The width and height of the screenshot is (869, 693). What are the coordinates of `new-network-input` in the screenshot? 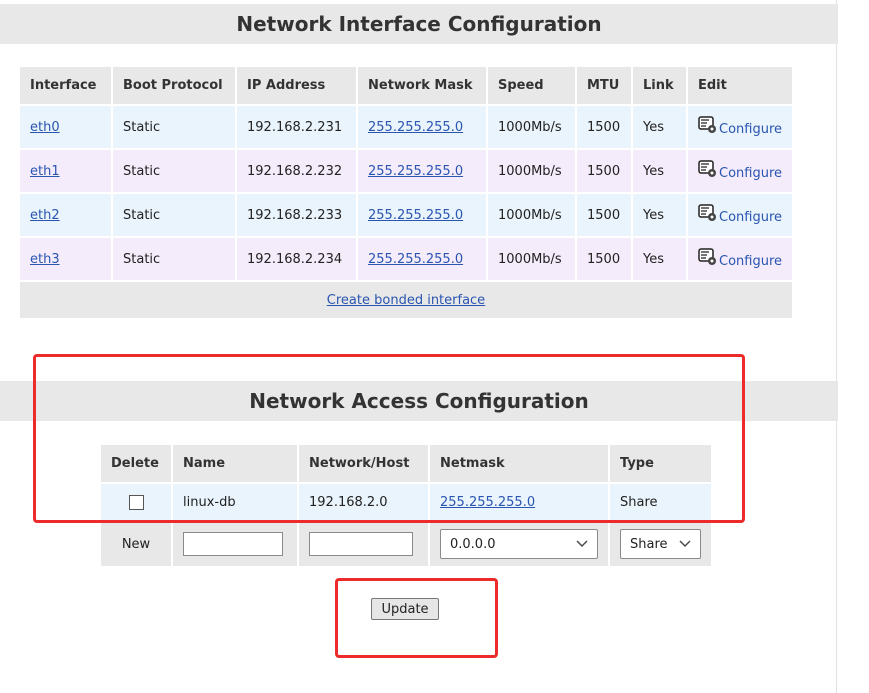 It's located at (361, 544).